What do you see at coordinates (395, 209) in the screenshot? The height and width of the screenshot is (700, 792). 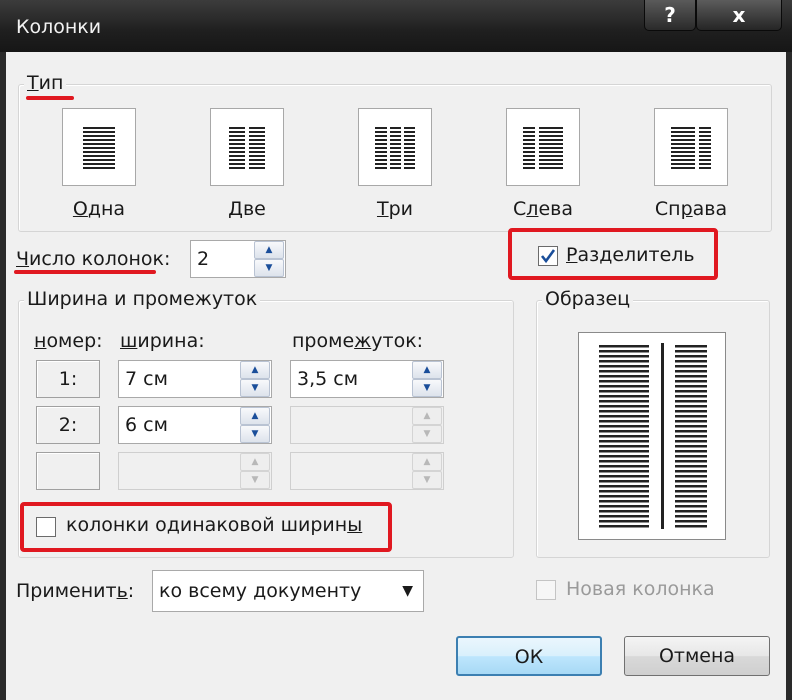 I see `preset-three-label: Три` at bounding box center [395, 209].